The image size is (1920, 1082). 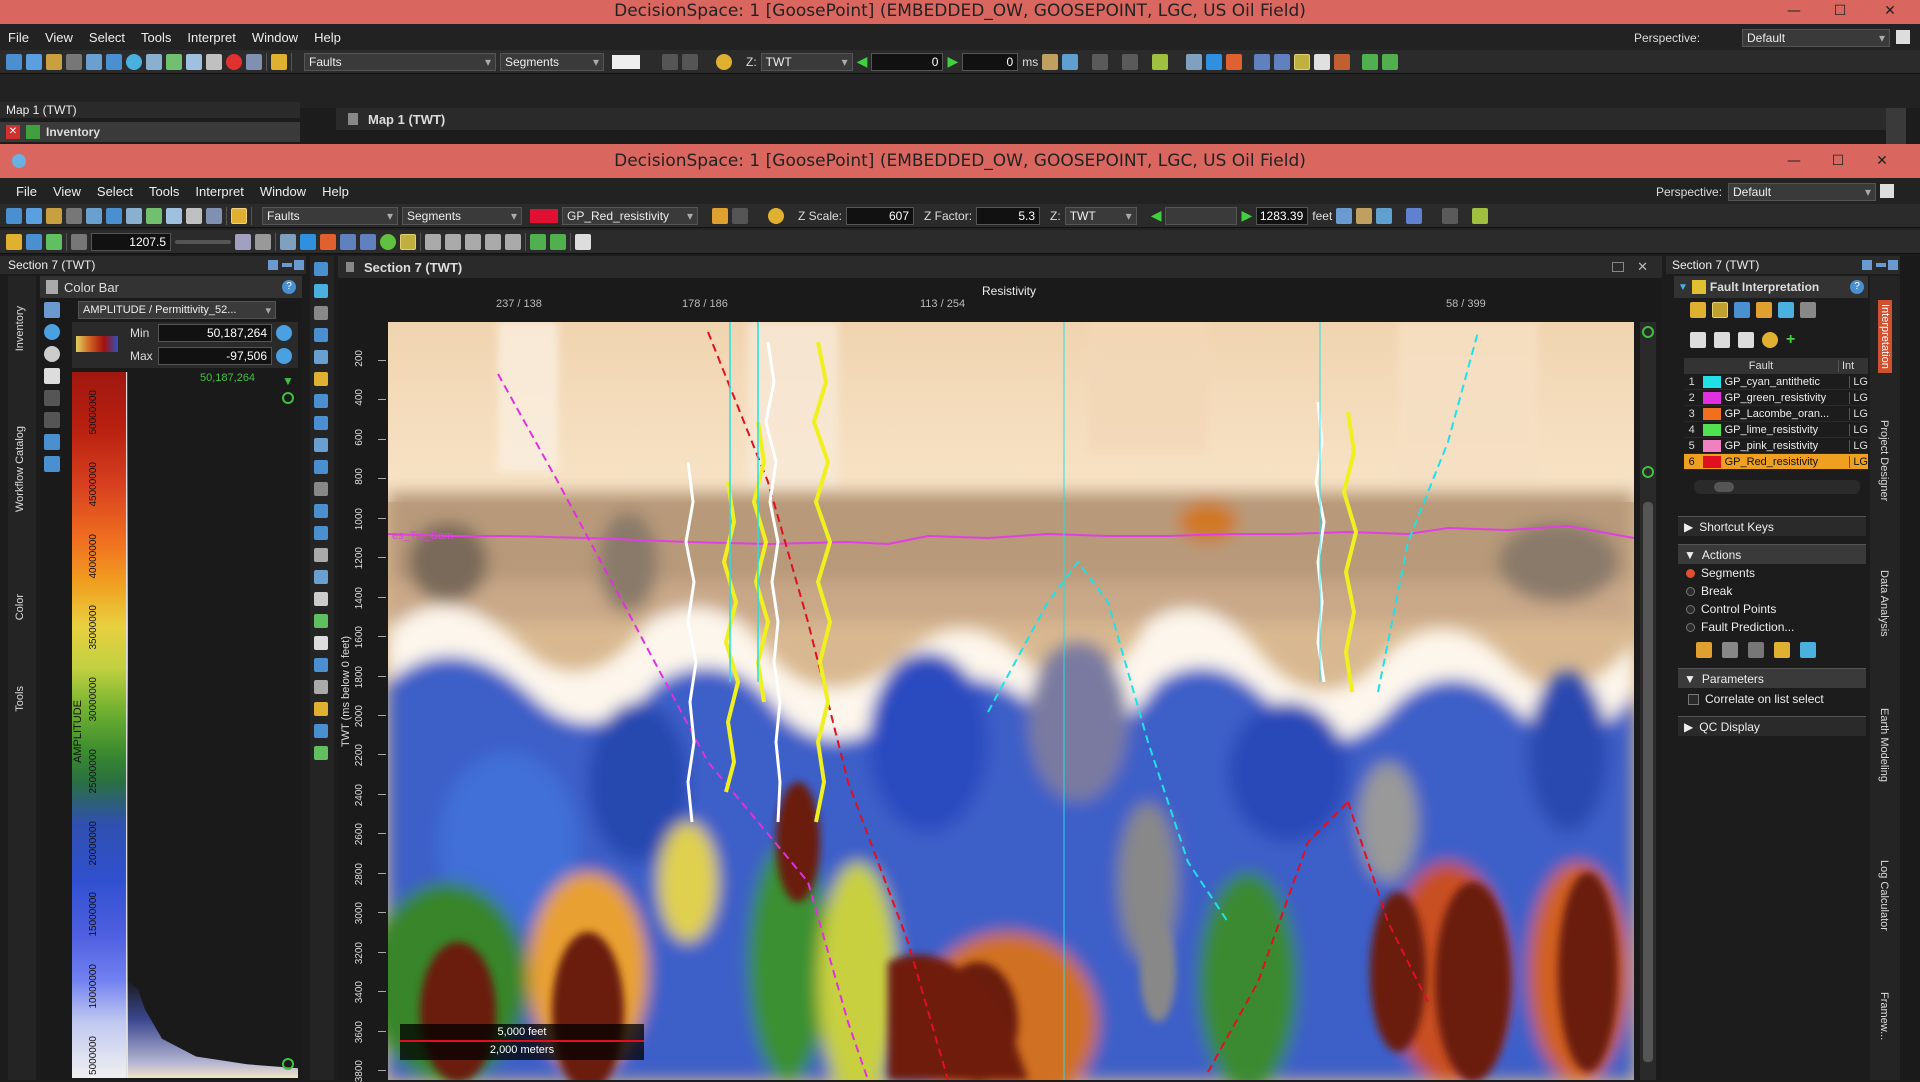 I want to click on radio, so click(x=1690, y=591).